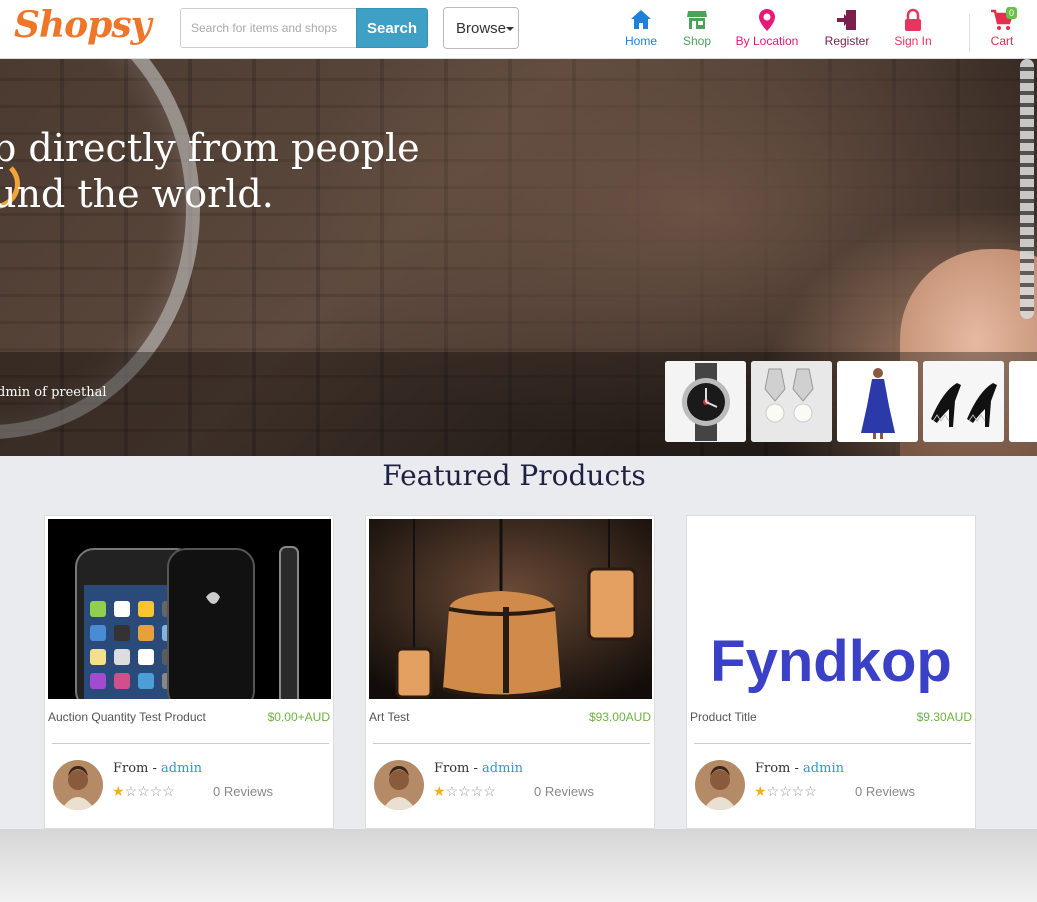 The width and height of the screenshot is (1037, 902). I want to click on hero-thumb-watch, so click(705, 401).